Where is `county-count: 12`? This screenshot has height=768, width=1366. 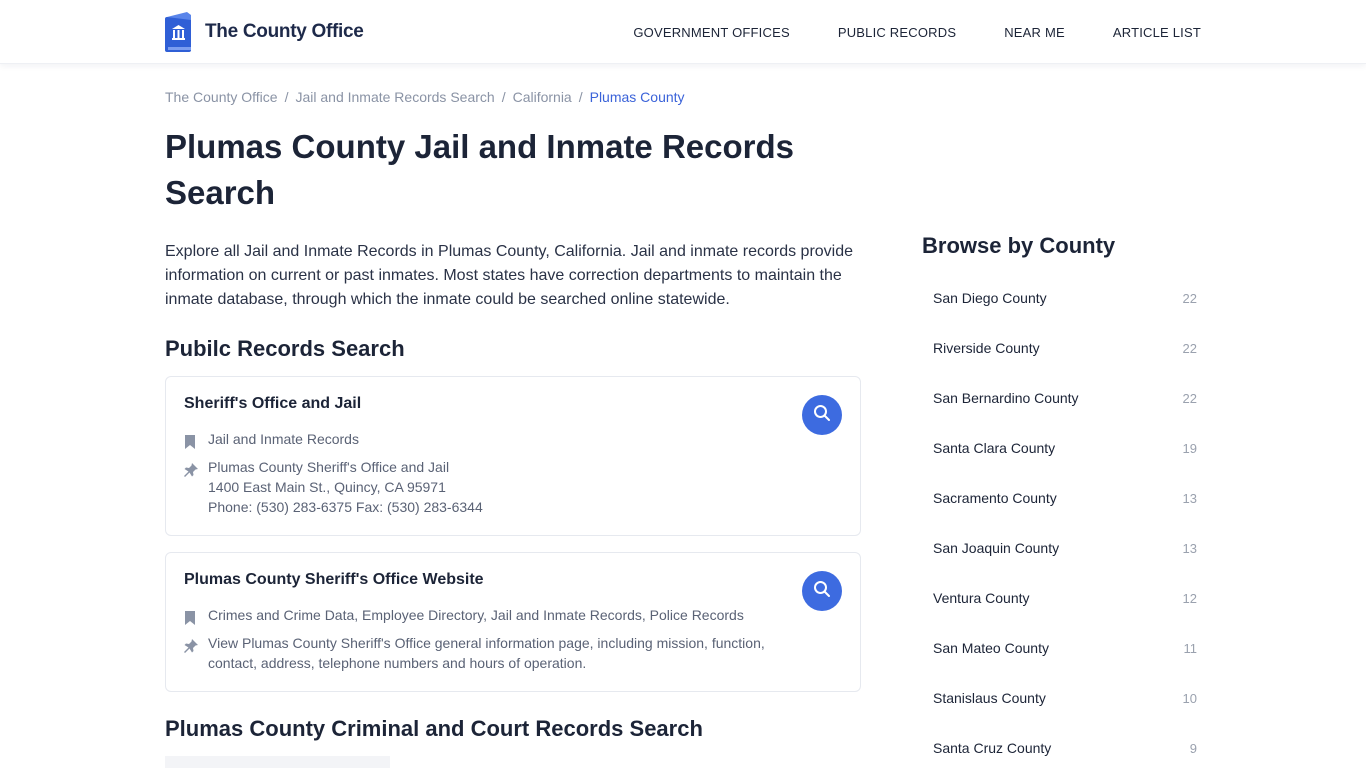 county-count: 12 is located at coordinates (1189, 598).